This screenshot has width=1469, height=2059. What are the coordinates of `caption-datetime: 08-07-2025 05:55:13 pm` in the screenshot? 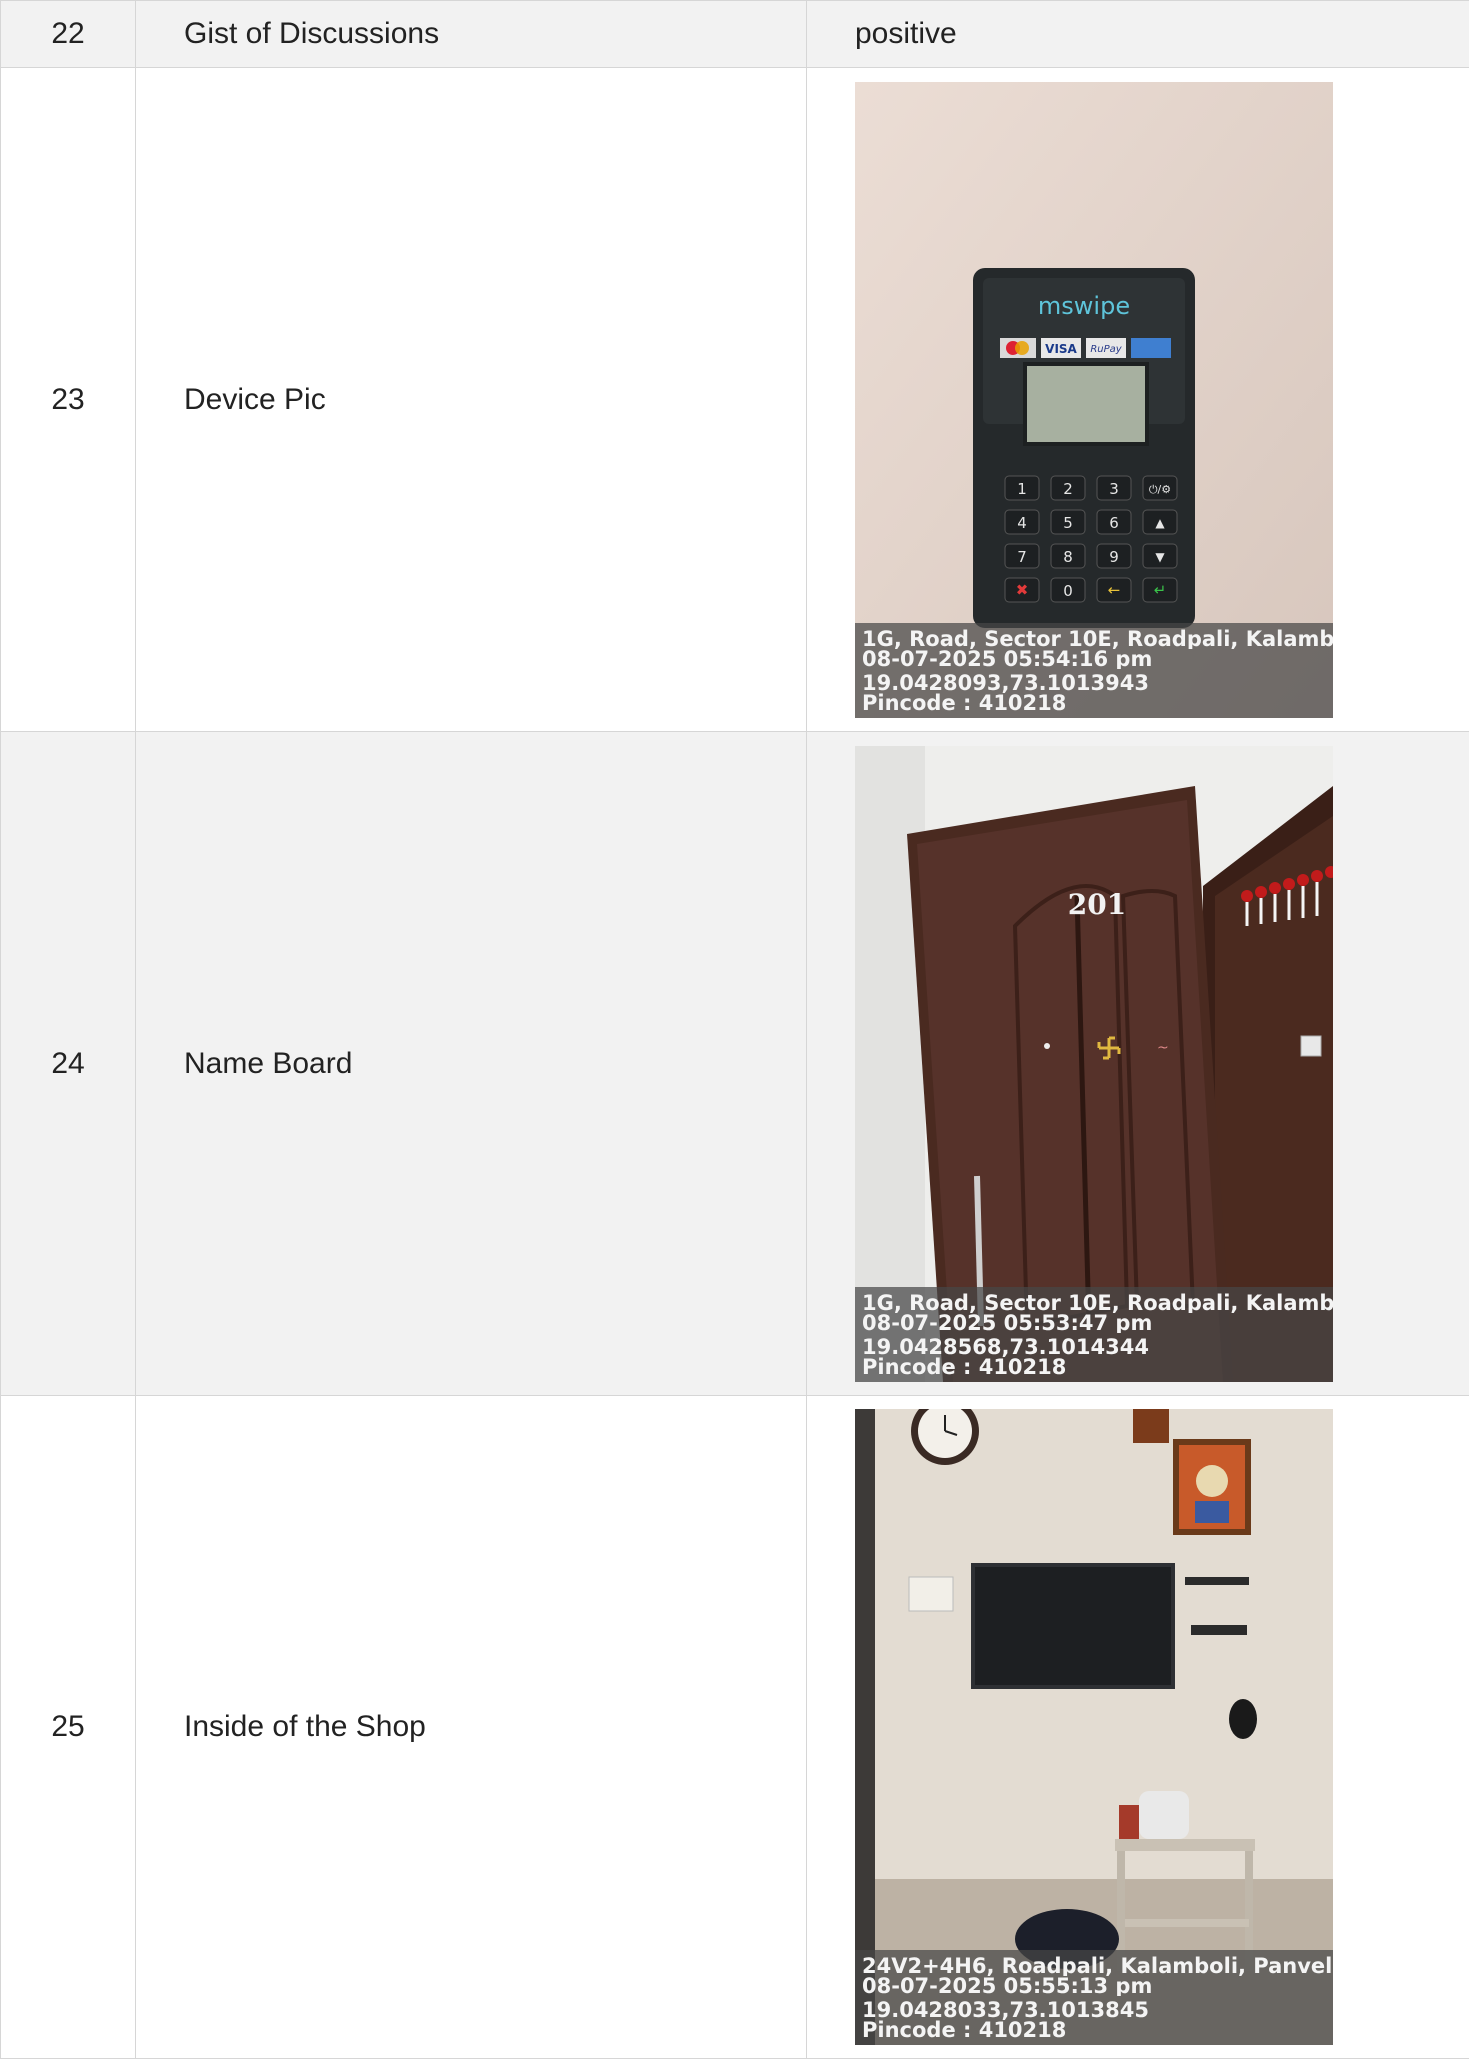 It's located at (1097, 1986).